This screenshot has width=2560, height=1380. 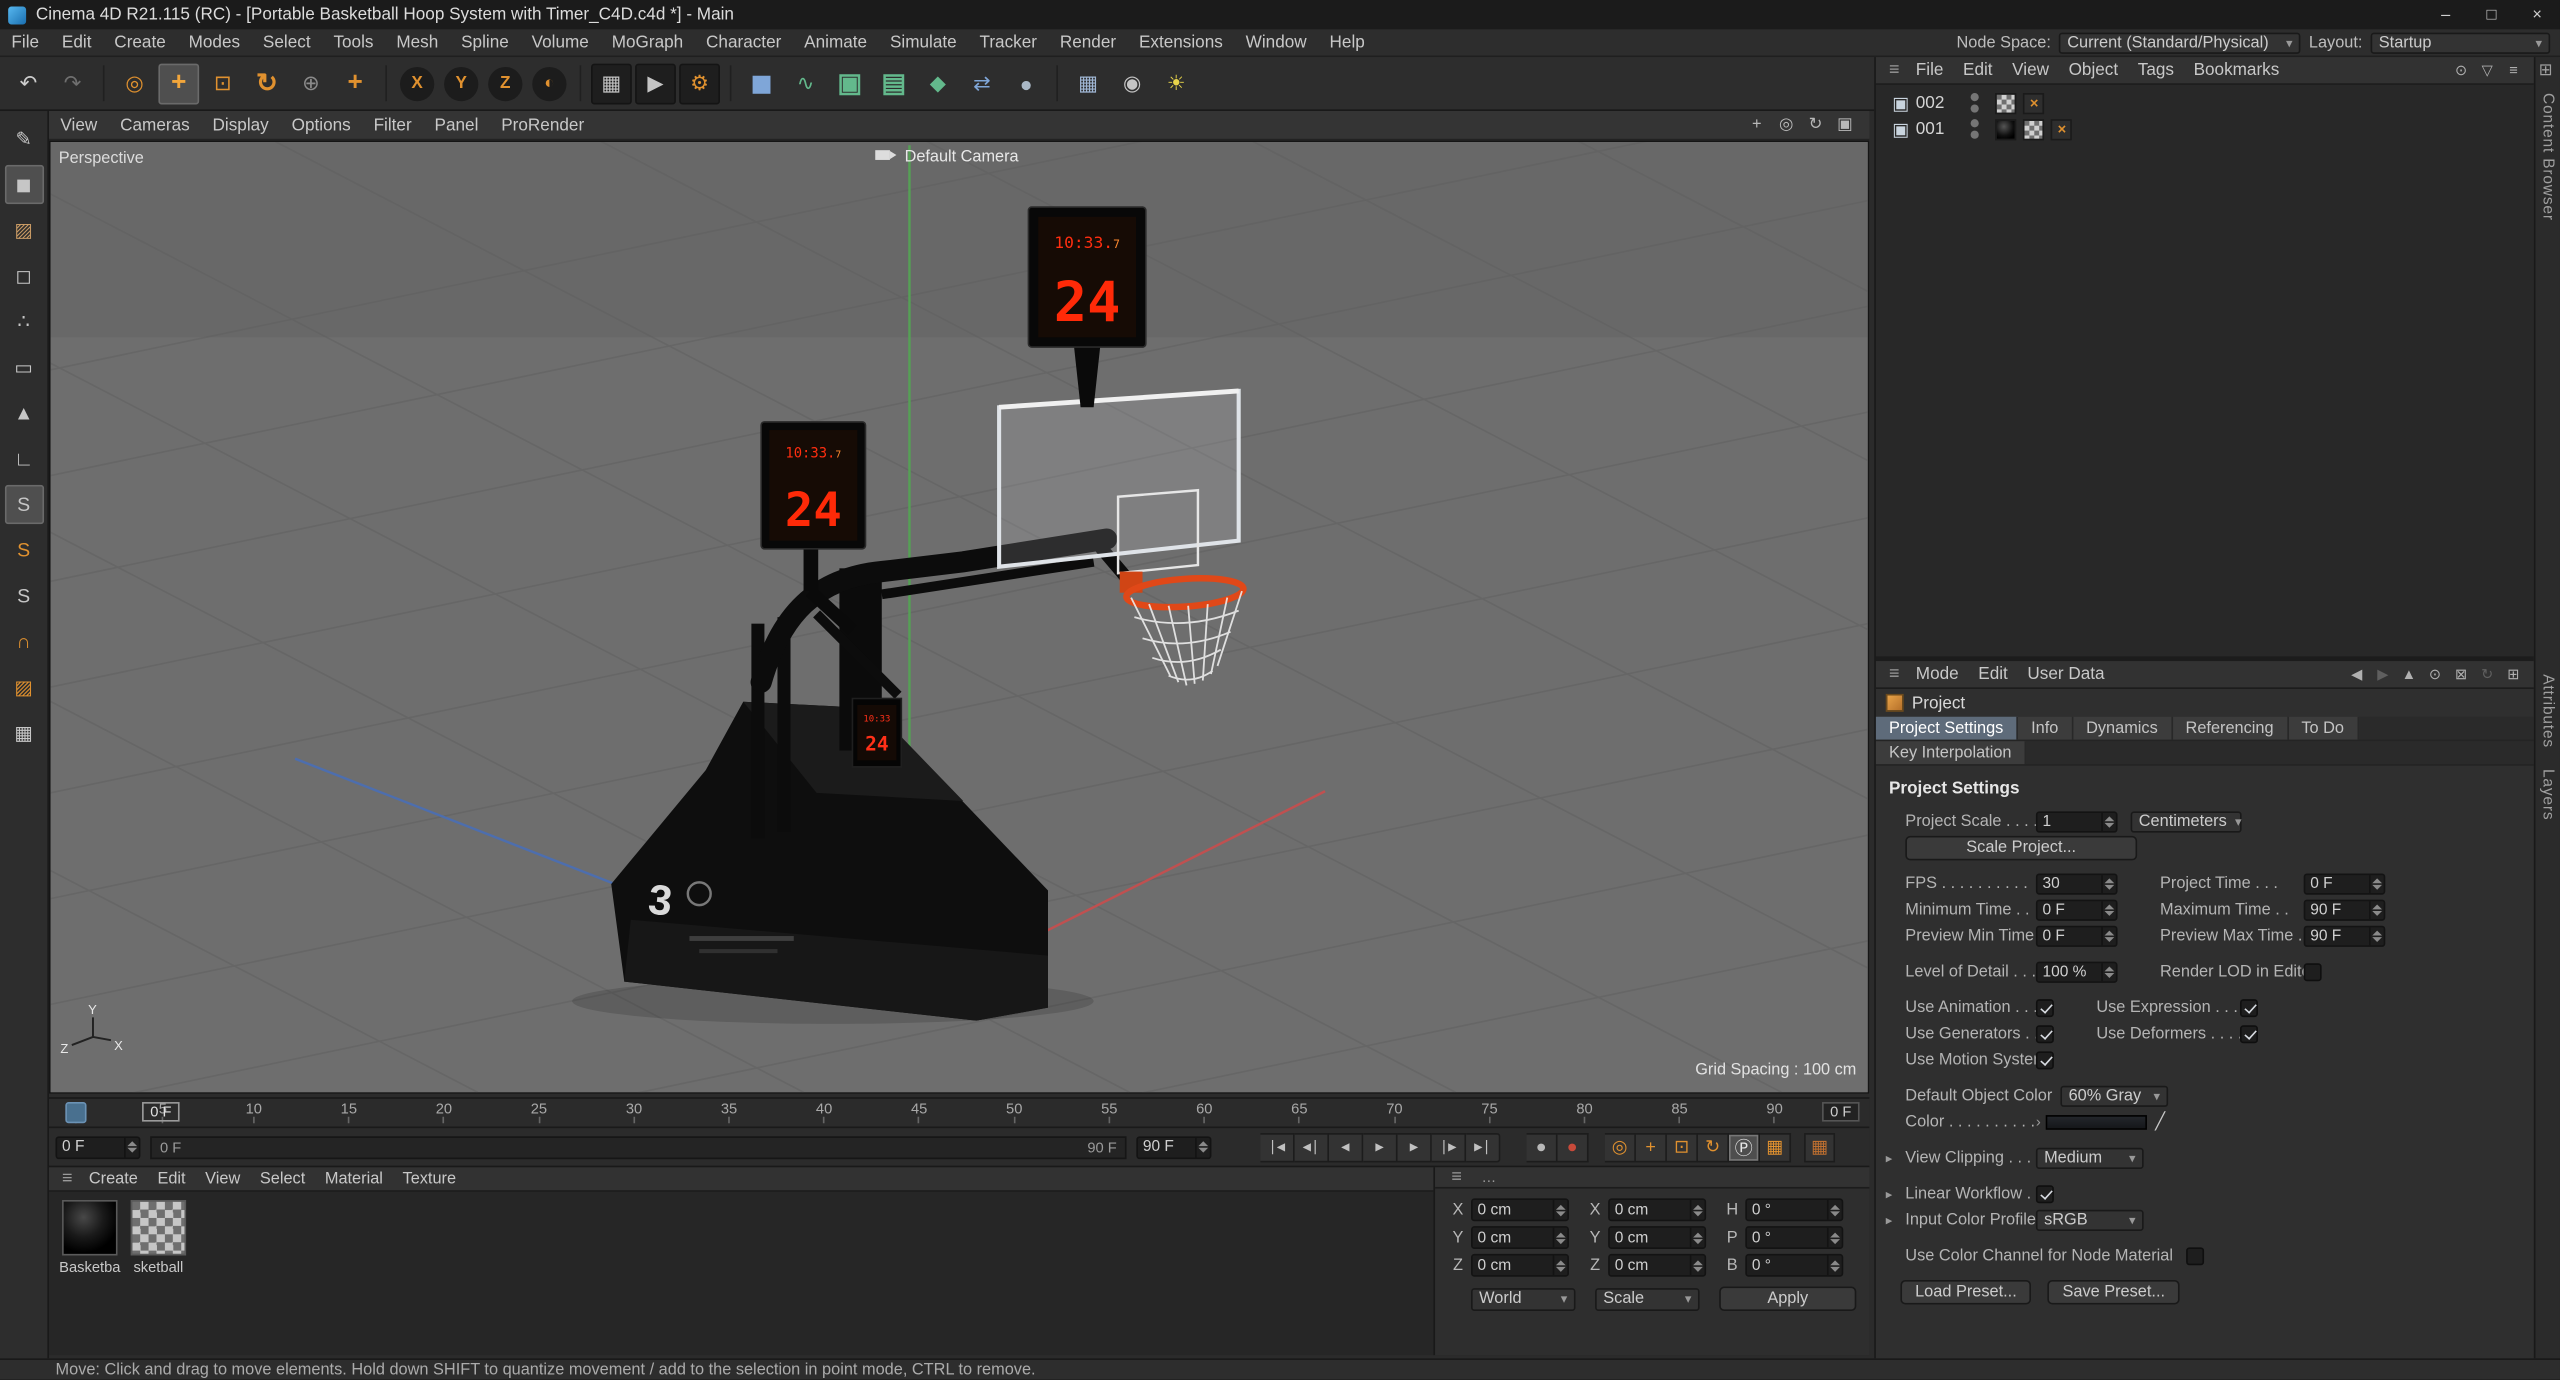 What do you see at coordinates (744, 42) in the screenshot?
I see `menu-character: Character` at bounding box center [744, 42].